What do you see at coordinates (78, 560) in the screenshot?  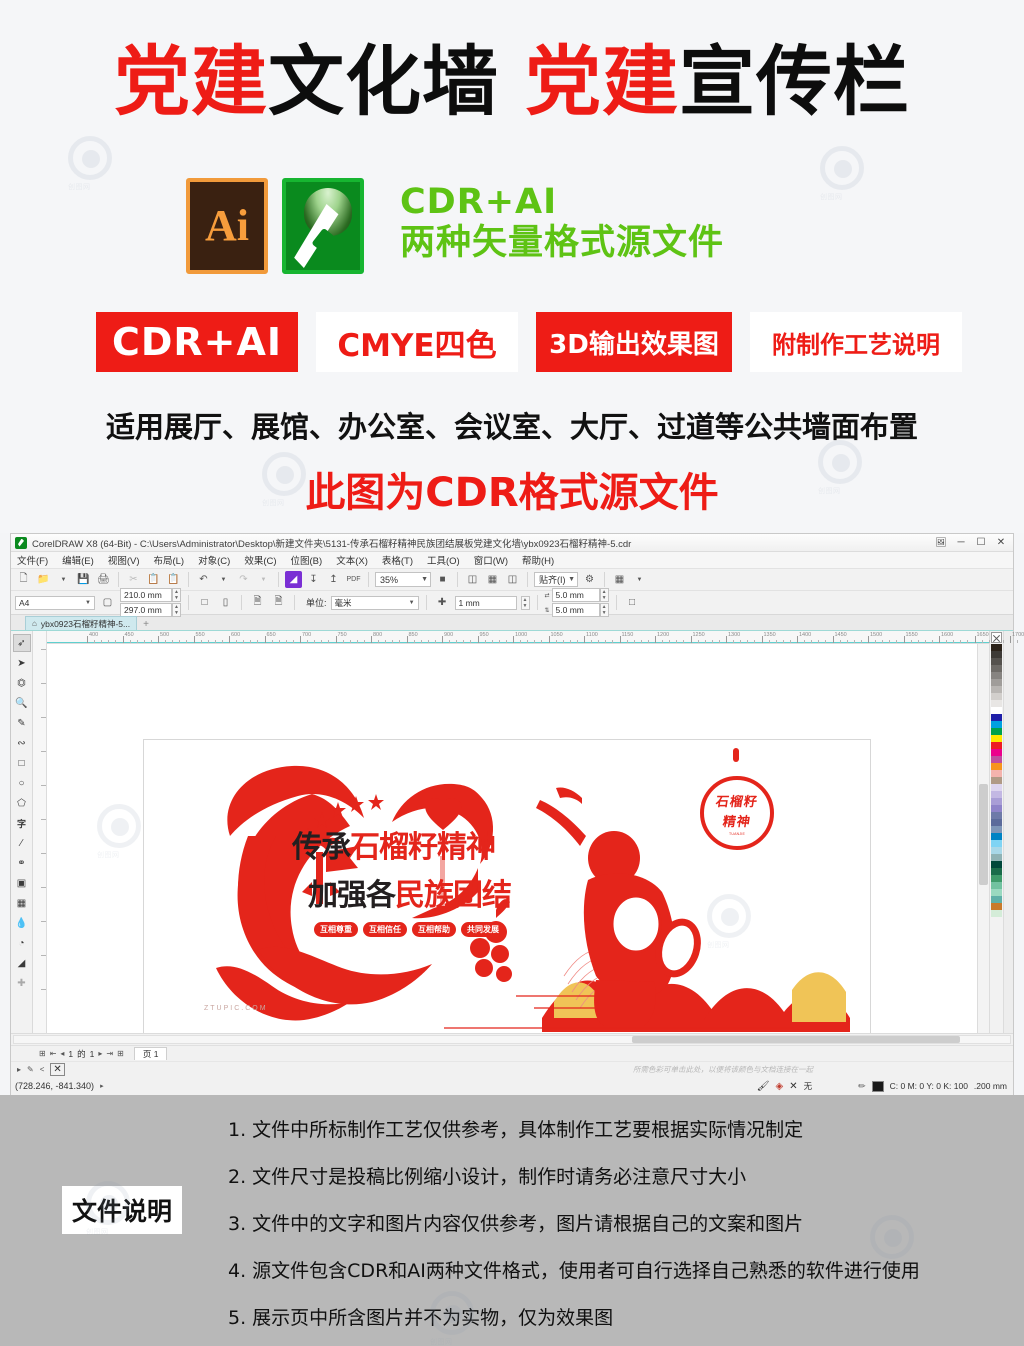 I see `menu-item-edit: 编辑(E)` at bounding box center [78, 560].